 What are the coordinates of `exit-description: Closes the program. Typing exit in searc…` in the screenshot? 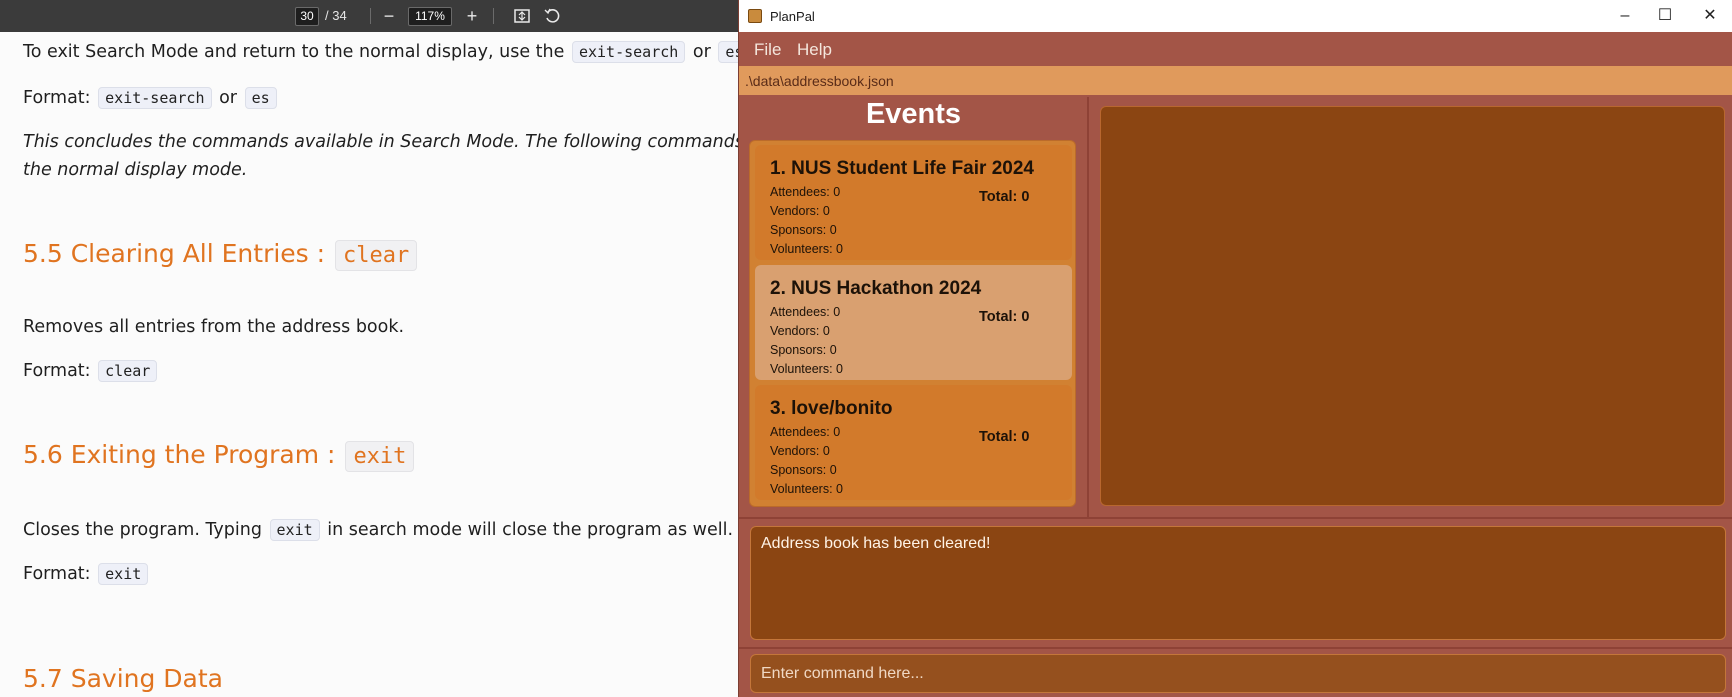 It's located at (378, 530).